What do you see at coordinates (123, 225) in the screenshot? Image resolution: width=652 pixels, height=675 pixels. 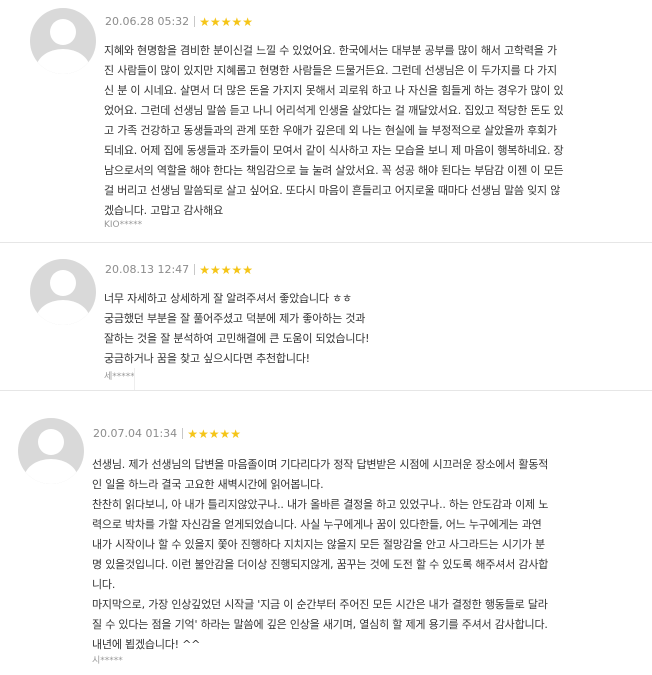 I see `review-author: KIO*****` at bounding box center [123, 225].